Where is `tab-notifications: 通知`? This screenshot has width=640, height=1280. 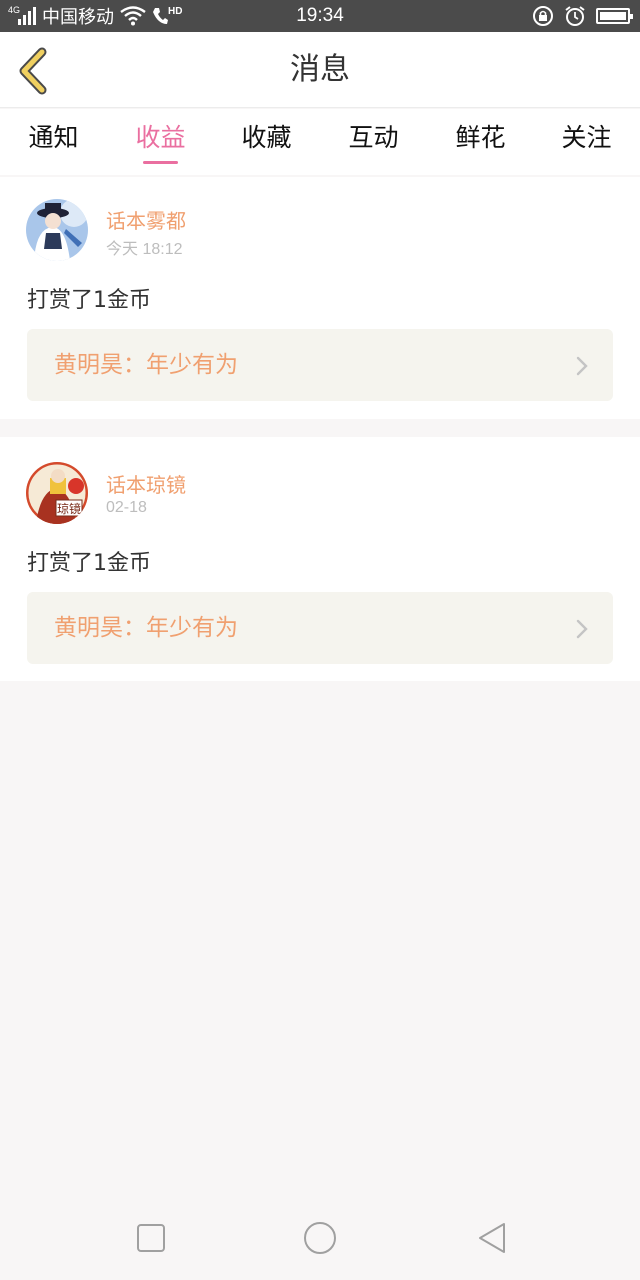
tab-notifications: 通知 is located at coordinates (53, 142).